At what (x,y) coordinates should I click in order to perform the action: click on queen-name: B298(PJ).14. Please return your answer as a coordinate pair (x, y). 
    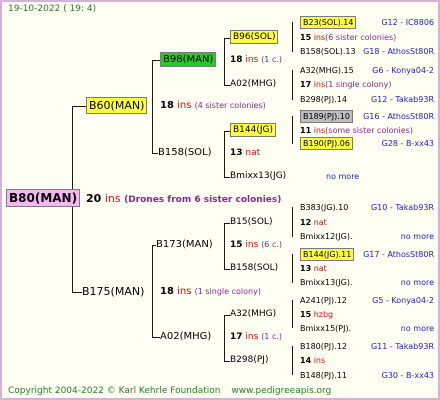
    Looking at the image, I should click on (323, 99).